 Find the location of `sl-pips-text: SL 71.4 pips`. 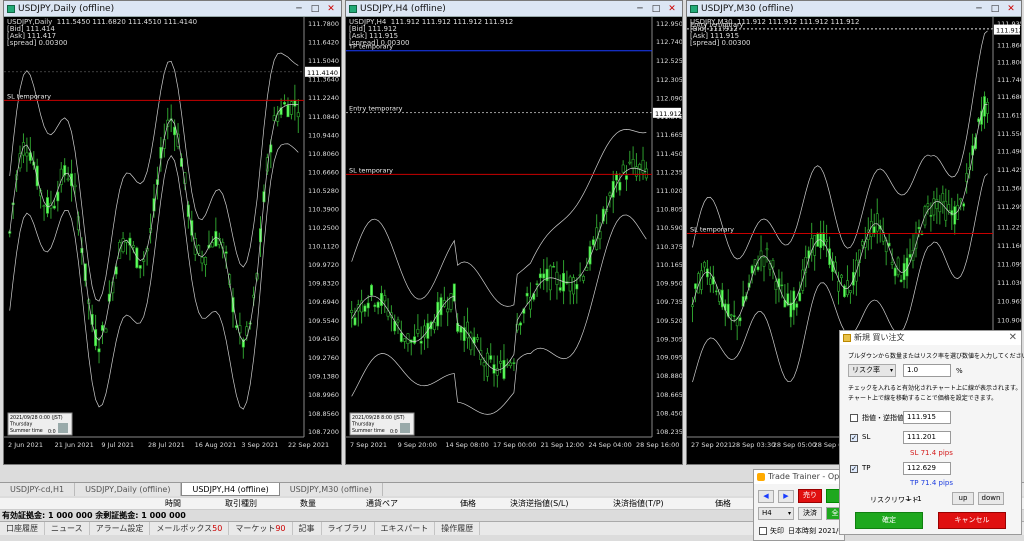

sl-pips-text: SL 71.4 pips is located at coordinates (931, 453).